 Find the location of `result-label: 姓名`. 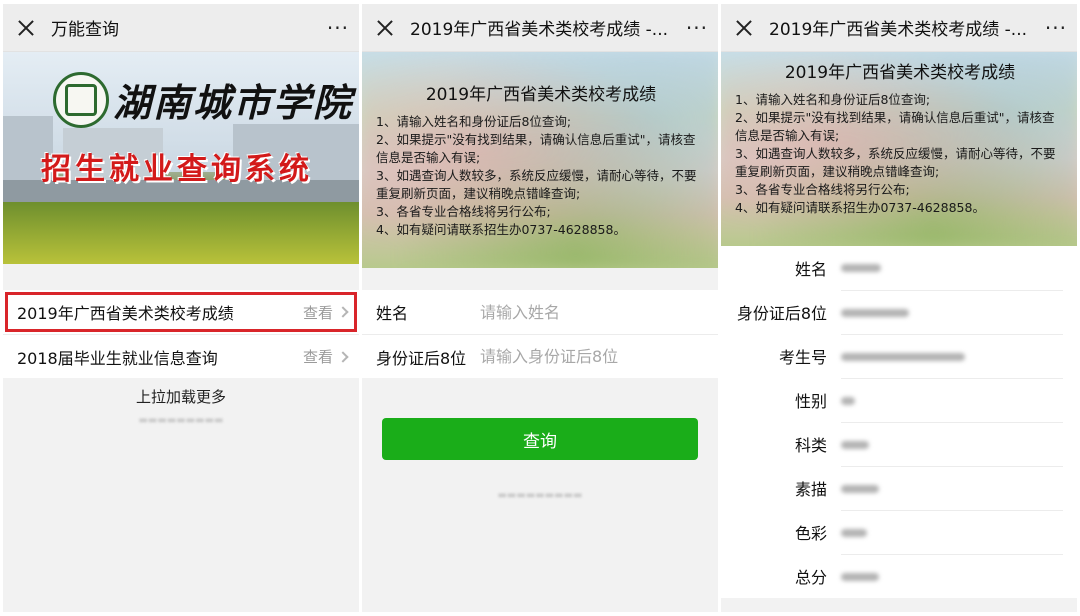

result-label: 姓名 is located at coordinates (810, 269).